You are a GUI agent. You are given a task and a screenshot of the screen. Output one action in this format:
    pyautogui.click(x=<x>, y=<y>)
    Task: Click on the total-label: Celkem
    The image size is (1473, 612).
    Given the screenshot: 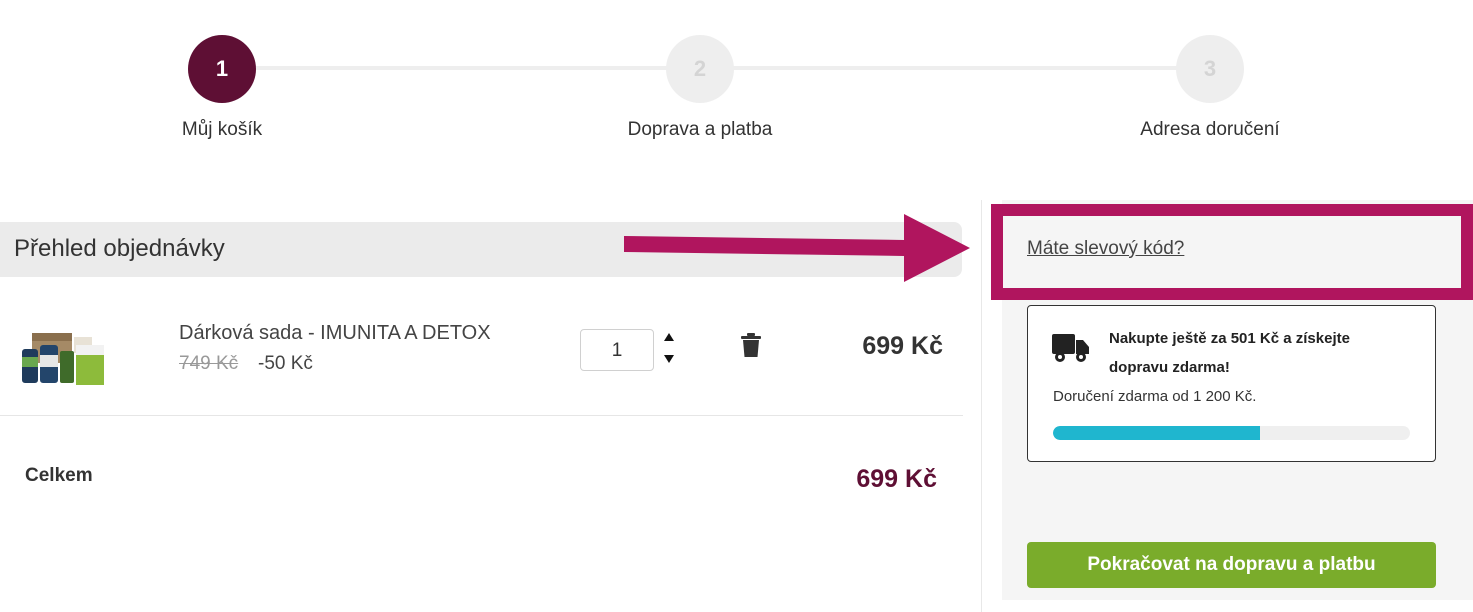 What is the action you would take?
    pyautogui.click(x=59, y=475)
    